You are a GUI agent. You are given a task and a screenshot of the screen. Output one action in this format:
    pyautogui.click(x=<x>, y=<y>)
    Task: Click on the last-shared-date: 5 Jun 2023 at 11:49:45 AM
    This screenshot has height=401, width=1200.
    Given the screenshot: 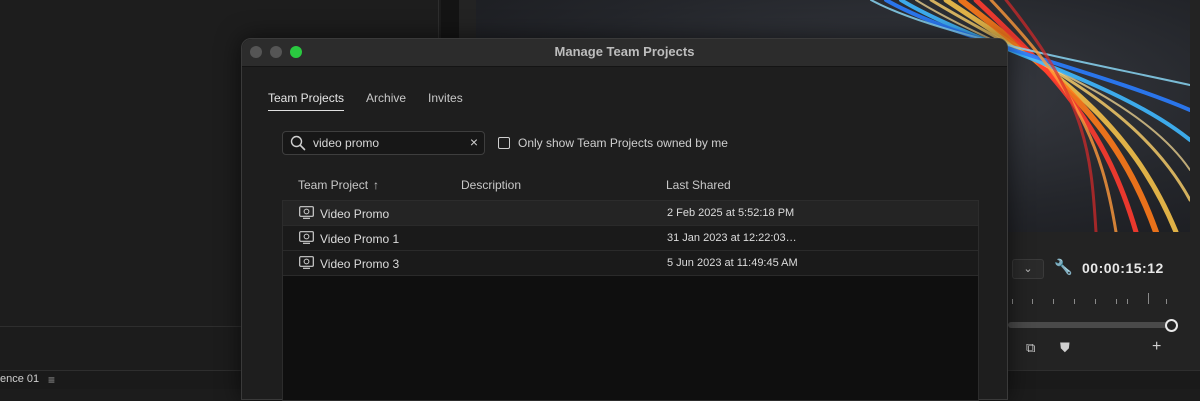 What is the action you would take?
    pyautogui.click(x=732, y=263)
    